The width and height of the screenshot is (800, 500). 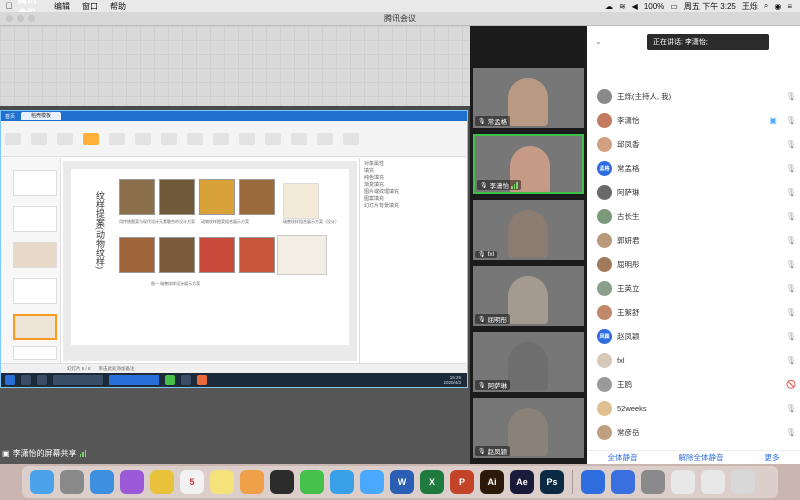 I want to click on slide-thumbnail-selected, so click(x=35, y=327).